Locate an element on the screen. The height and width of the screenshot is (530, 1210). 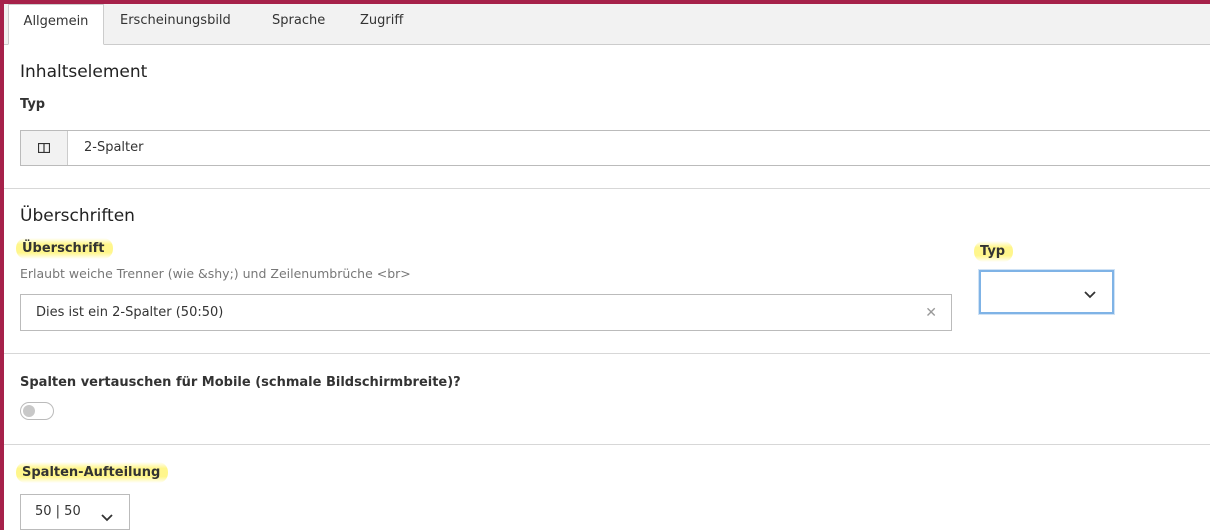
column-split-value: 50 | 50 is located at coordinates (58, 511).